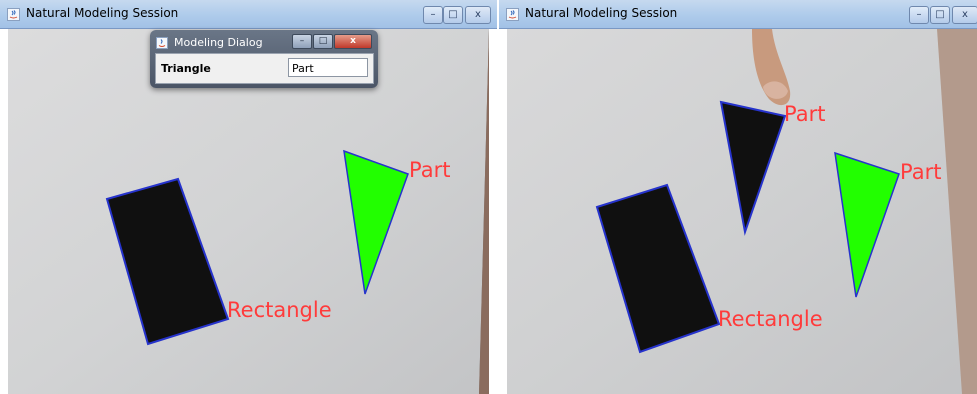 The image size is (977, 394). I want to click on dialog-table: Triangle Part, so click(264, 68).